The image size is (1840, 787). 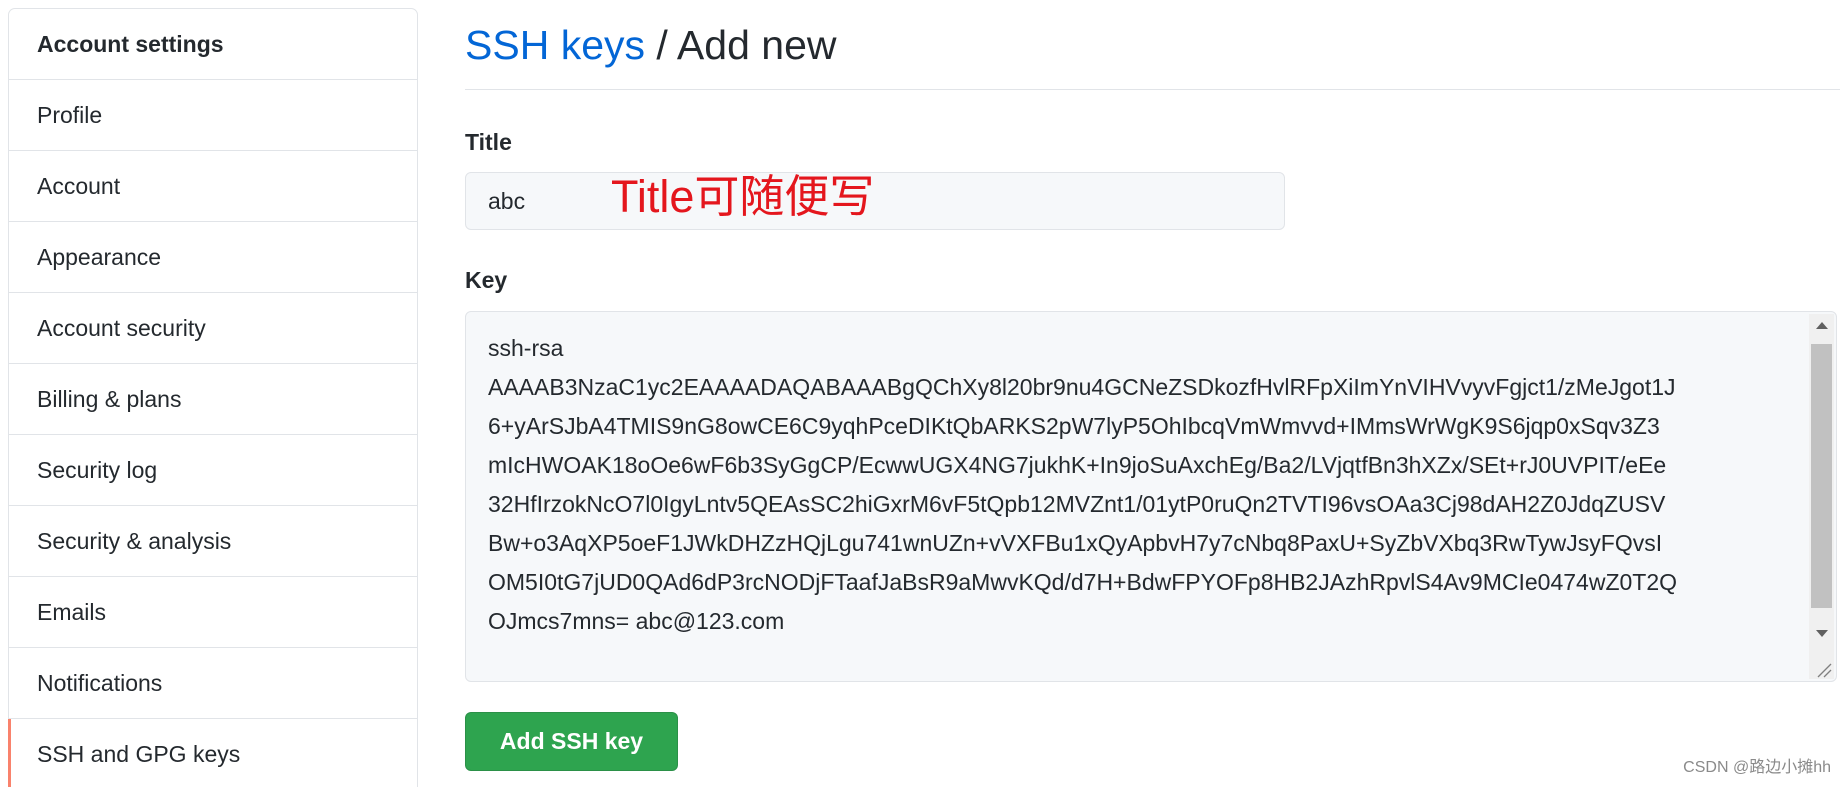 What do you see at coordinates (1757, 767) in the screenshot?
I see `watermark: CSDN @路边小摊hh` at bounding box center [1757, 767].